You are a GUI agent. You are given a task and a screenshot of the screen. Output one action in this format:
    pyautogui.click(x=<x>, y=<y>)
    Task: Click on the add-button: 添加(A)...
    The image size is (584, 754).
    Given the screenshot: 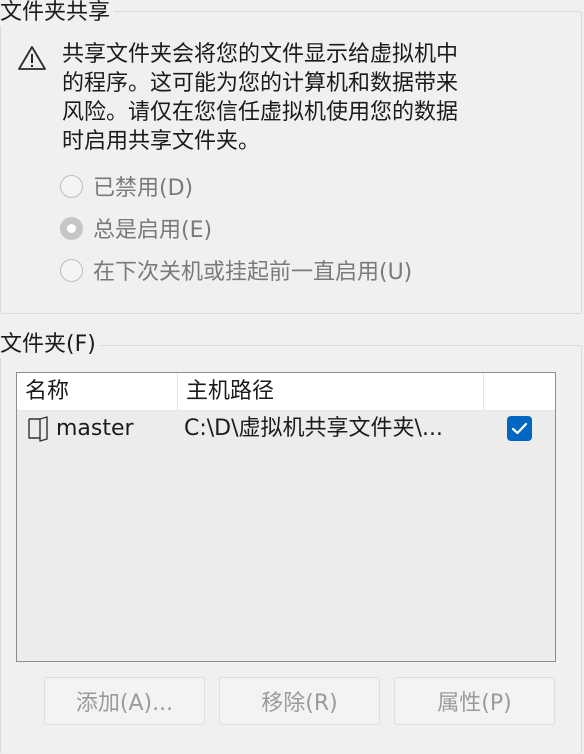 What is the action you would take?
    pyautogui.click(x=124, y=701)
    